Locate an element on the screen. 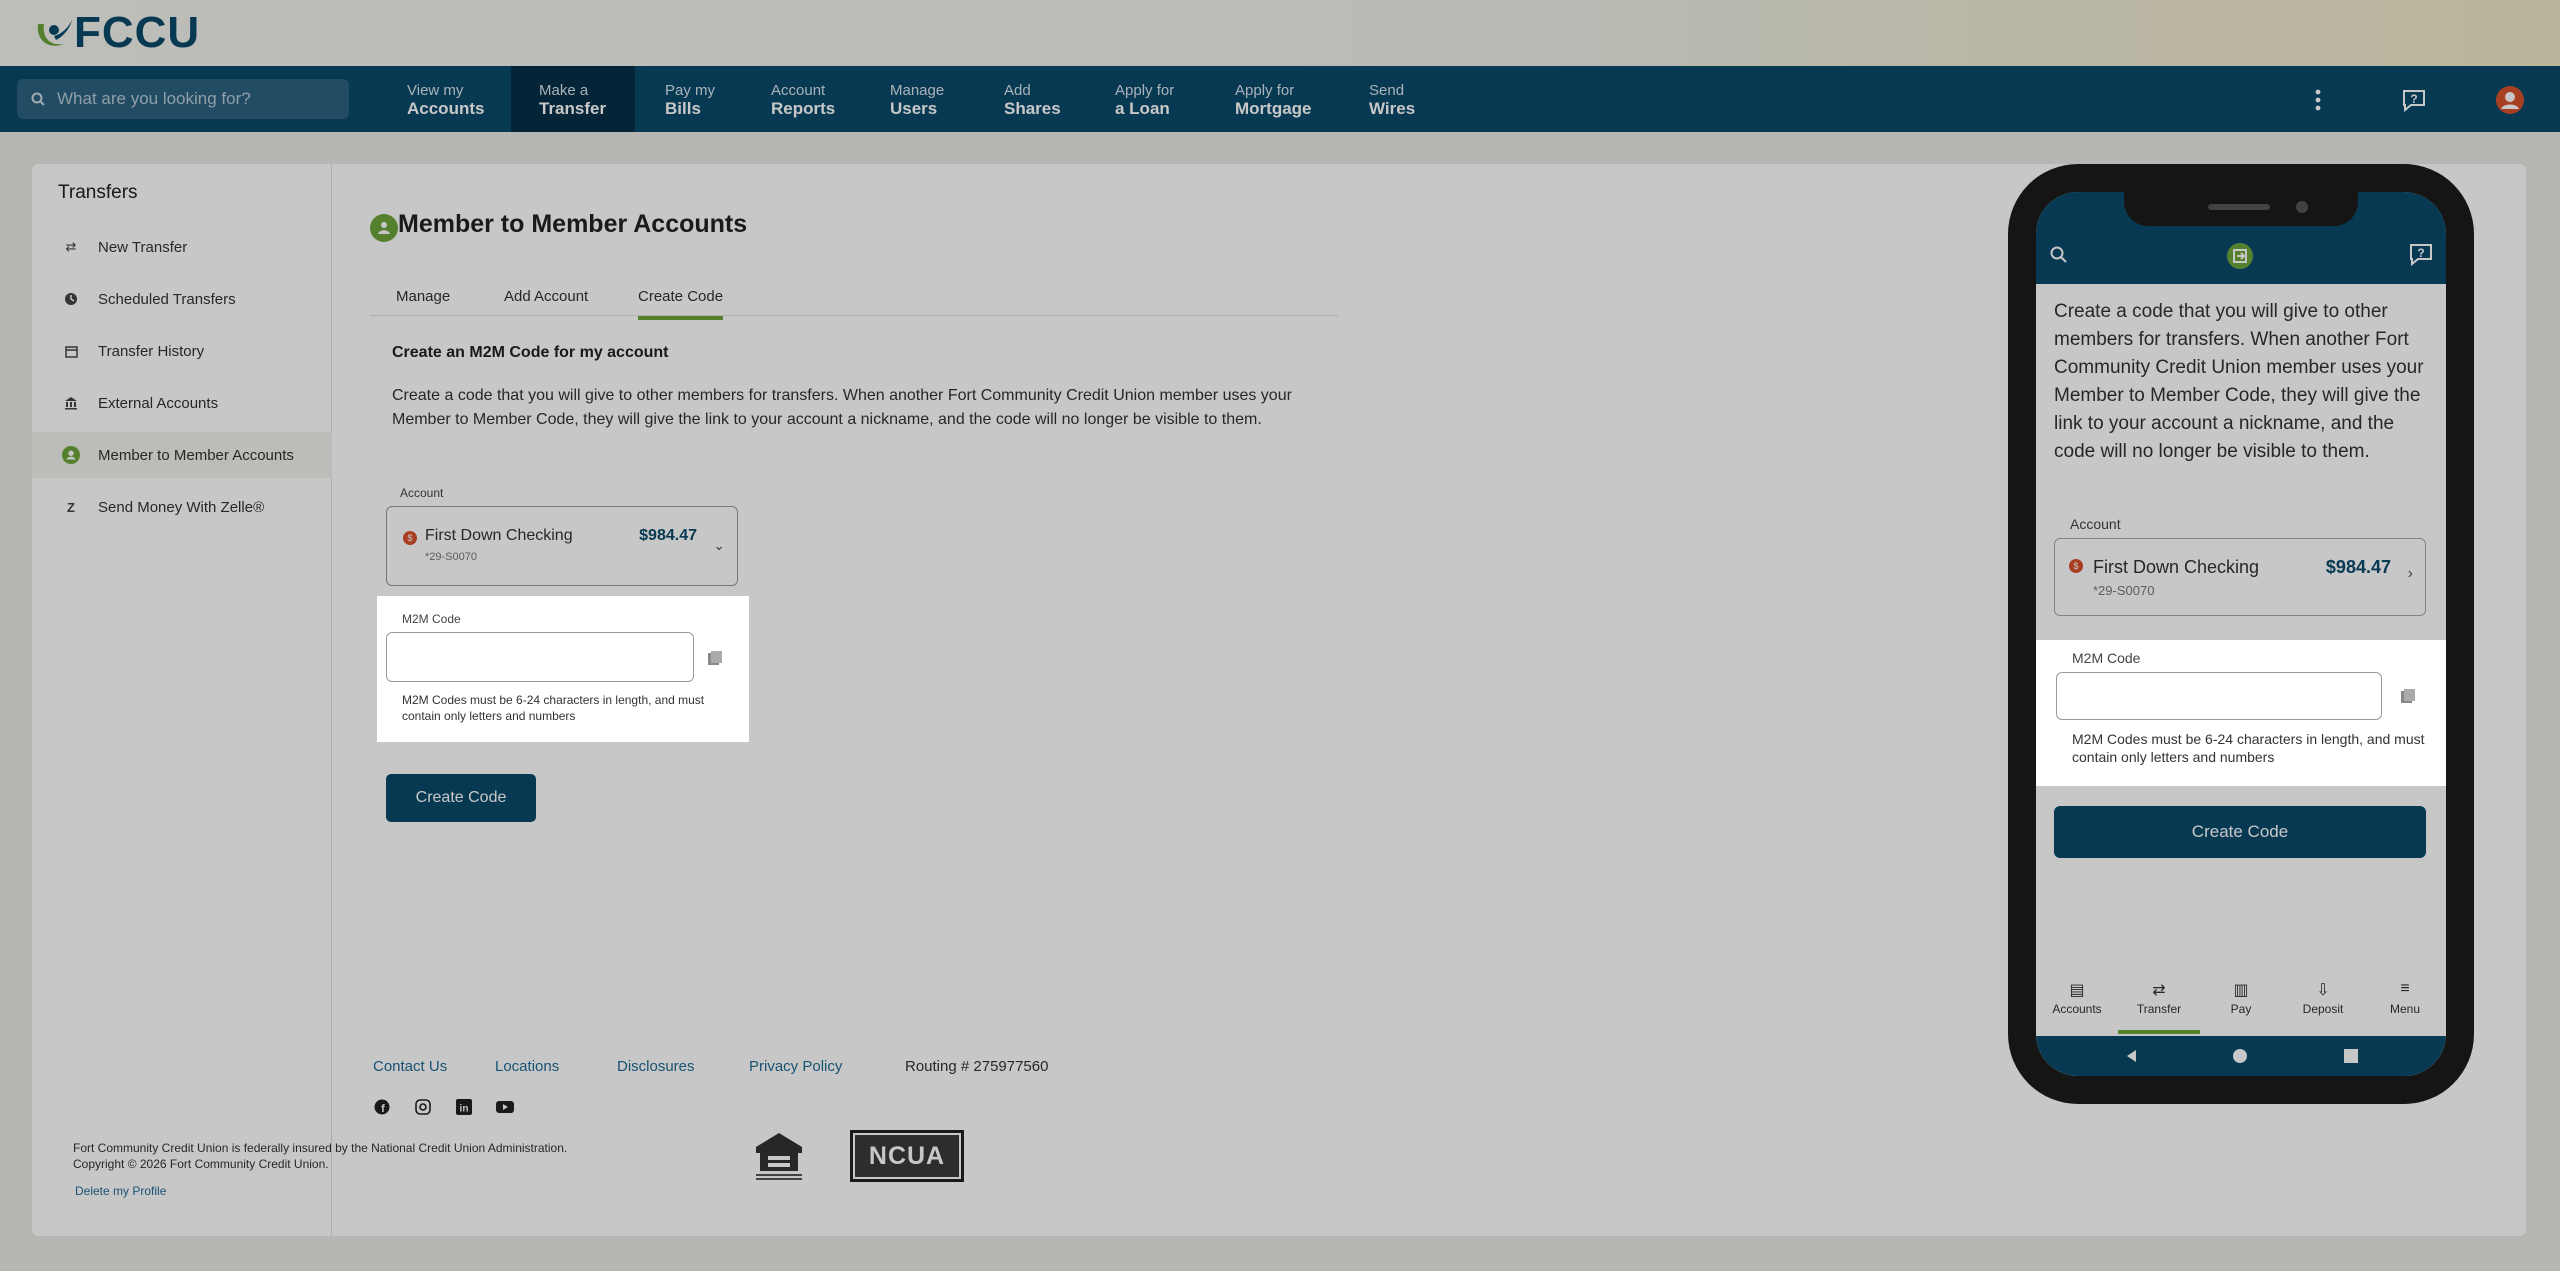 This screenshot has width=2560, height=1271. sidebar-item-scheduled: Scheduled Transfers is located at coordinates (182, 299).